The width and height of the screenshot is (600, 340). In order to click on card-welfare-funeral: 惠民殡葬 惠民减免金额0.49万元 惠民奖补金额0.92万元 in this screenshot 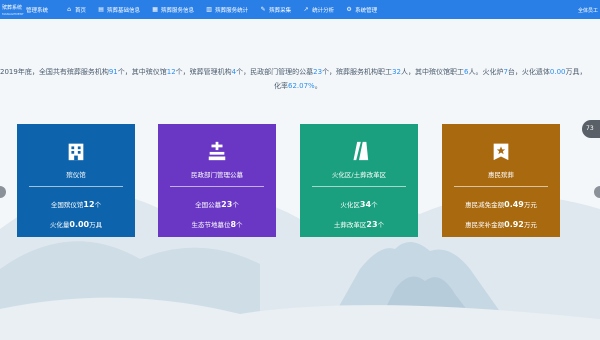, I will do `click(501, 180)`.